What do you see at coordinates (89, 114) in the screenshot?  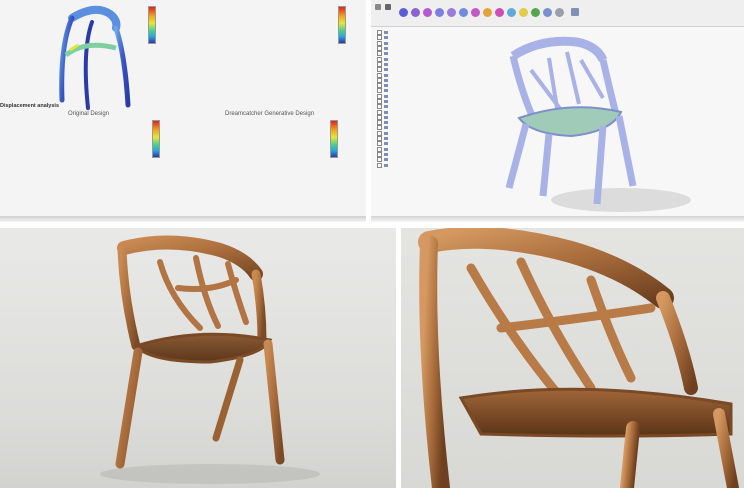 I see `original-design-label: Original Design` at bounding box center [89, 114].